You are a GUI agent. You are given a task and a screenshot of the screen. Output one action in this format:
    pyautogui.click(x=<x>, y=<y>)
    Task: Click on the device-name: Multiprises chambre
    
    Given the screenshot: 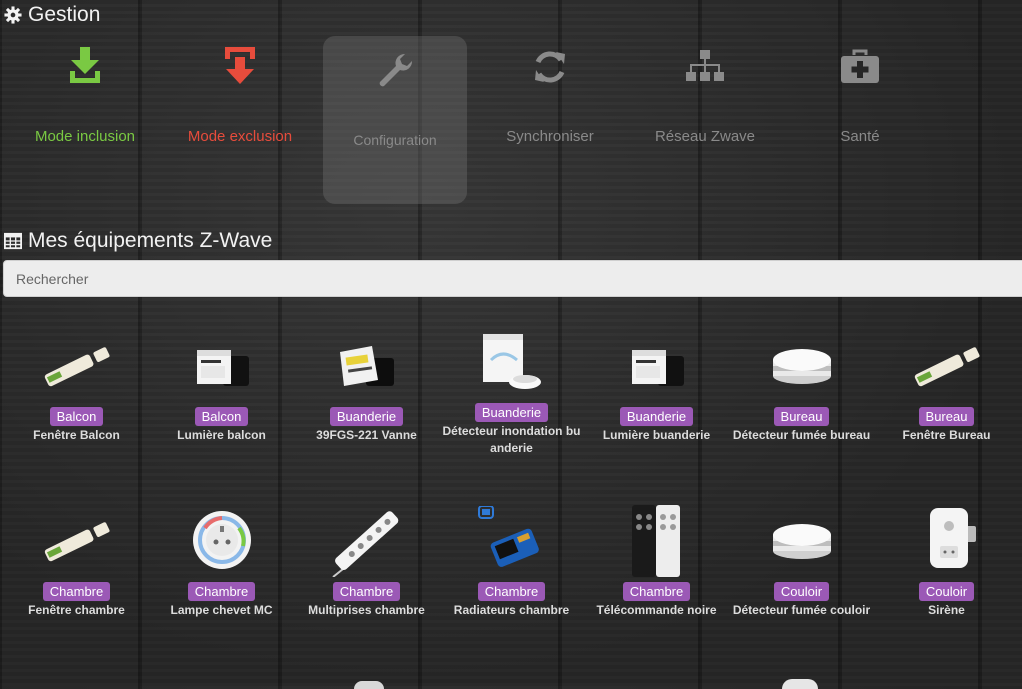 What is the action you would take?
    pyautogui.click(x=366, y=610)
    